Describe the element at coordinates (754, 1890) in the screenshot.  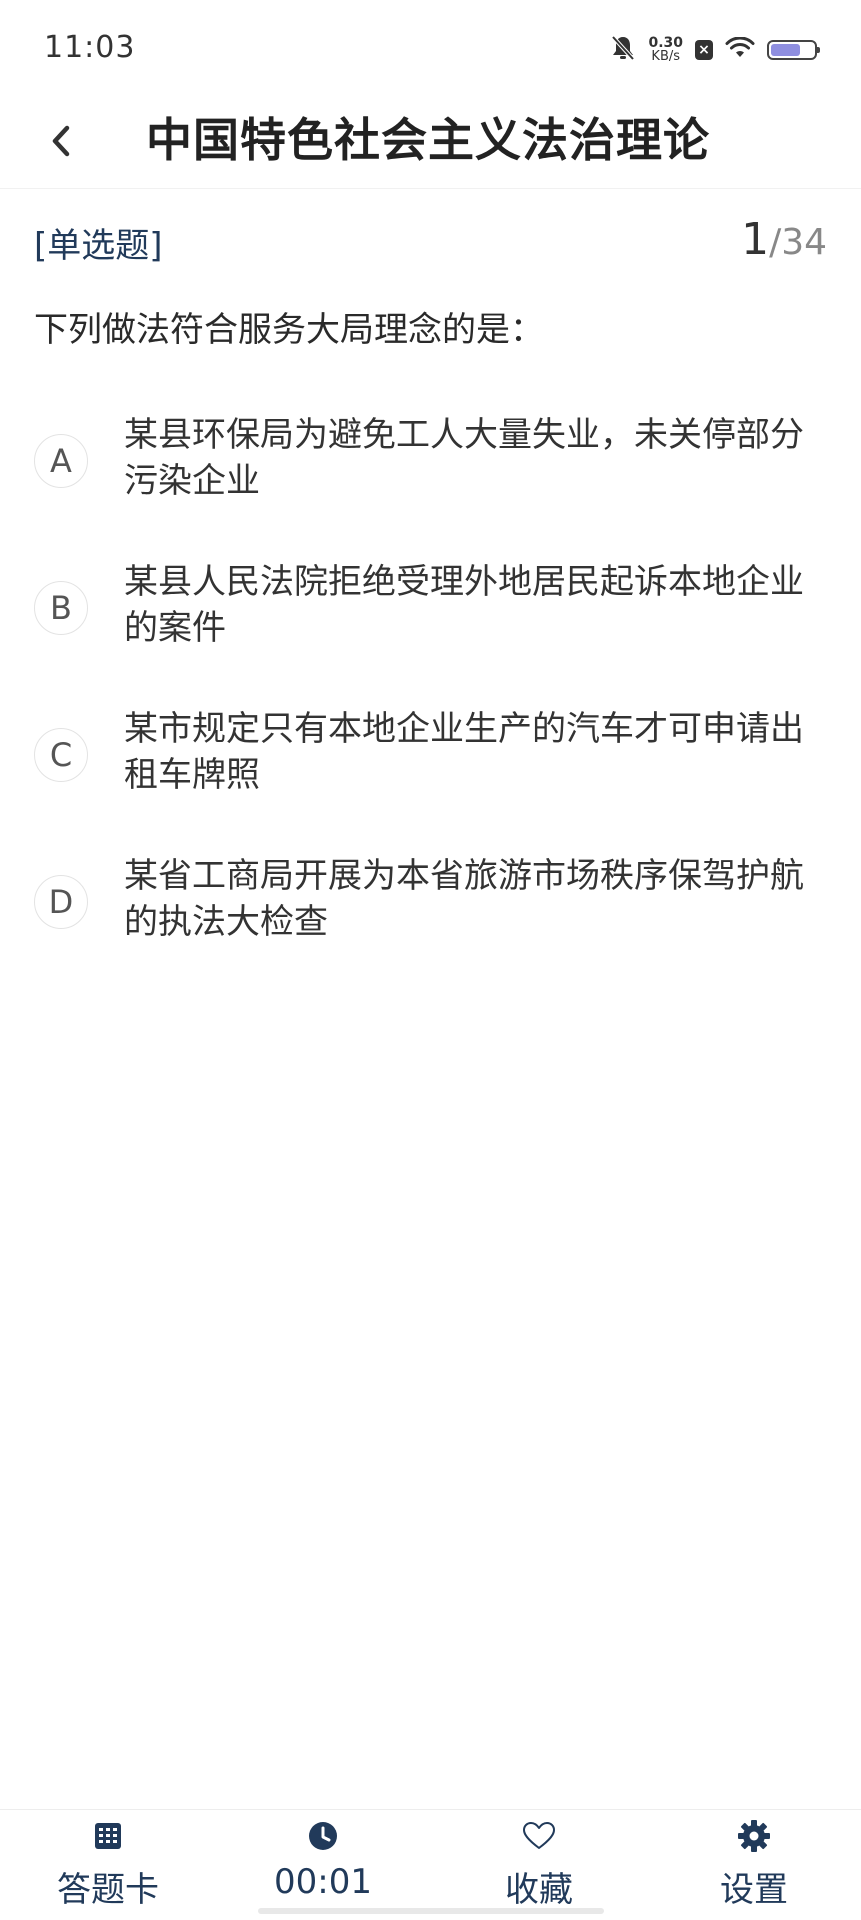
I see `tab-label: 设置` at that location.